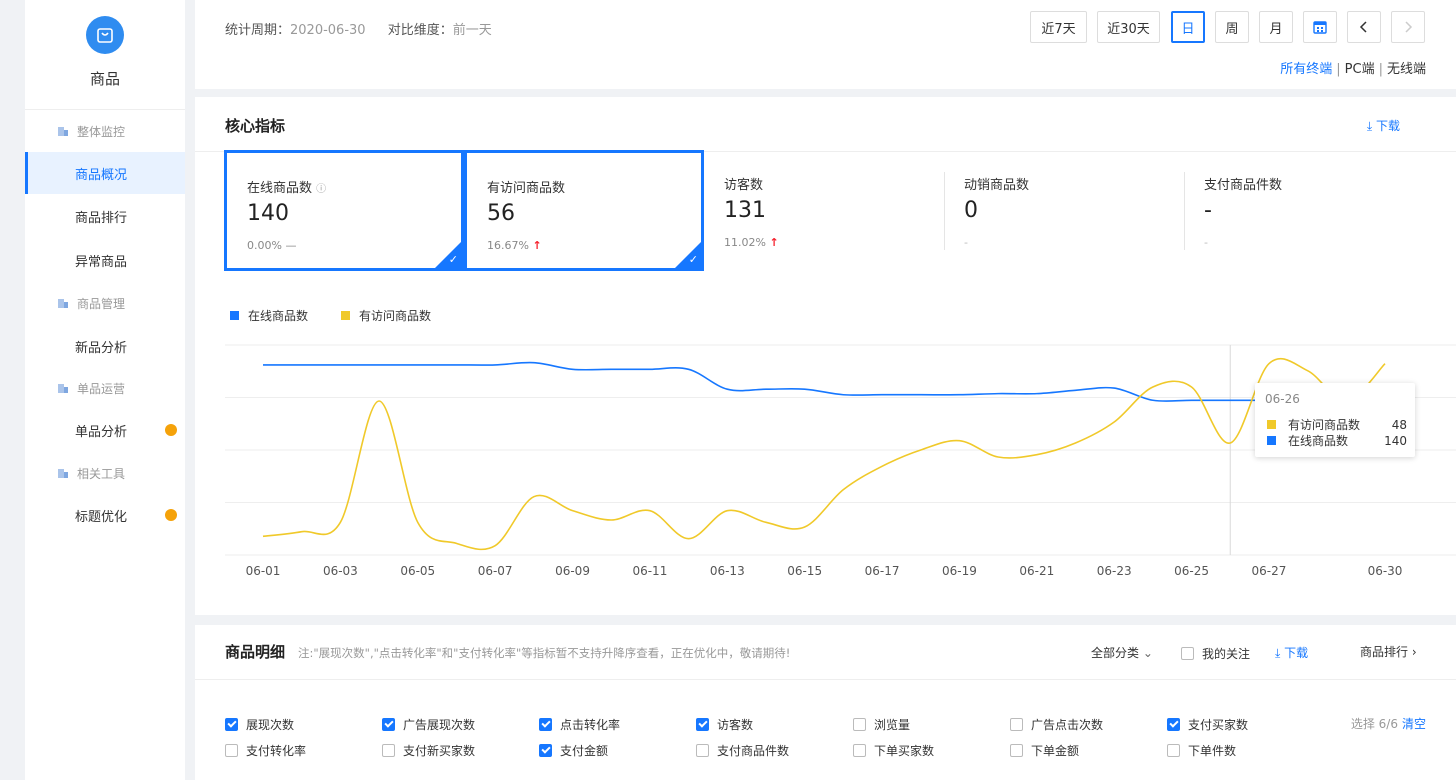 This screenshot has height=780, width=1456. I want to click on sidebar-group-single: 单品运营, so click(105, 388).